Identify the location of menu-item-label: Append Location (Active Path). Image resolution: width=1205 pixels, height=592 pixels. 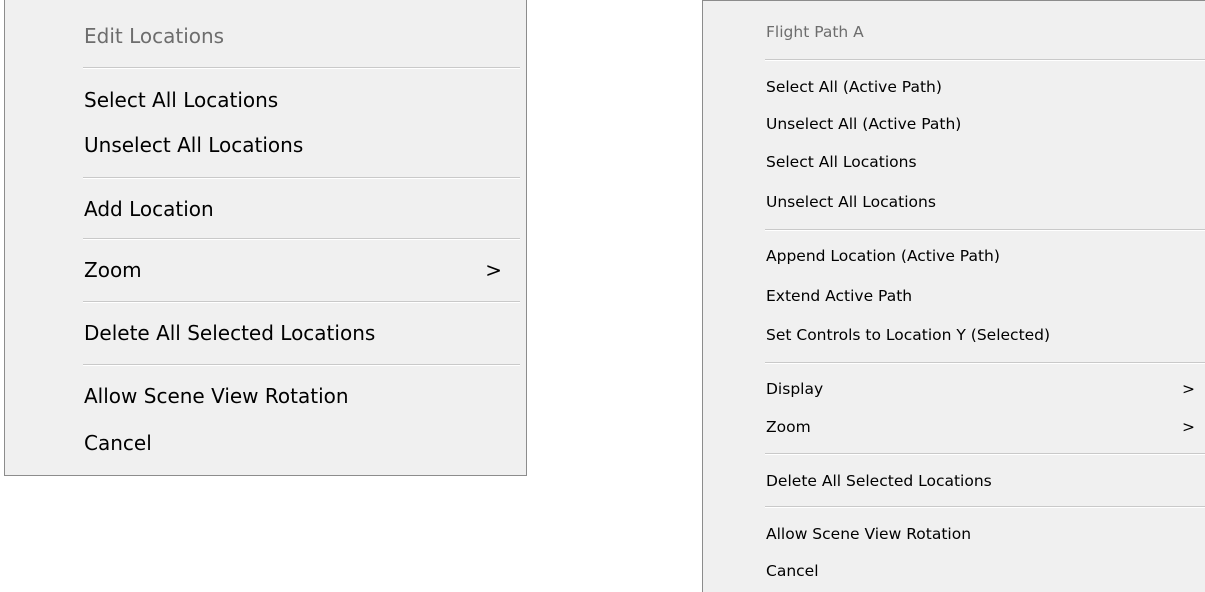
(883, 256).